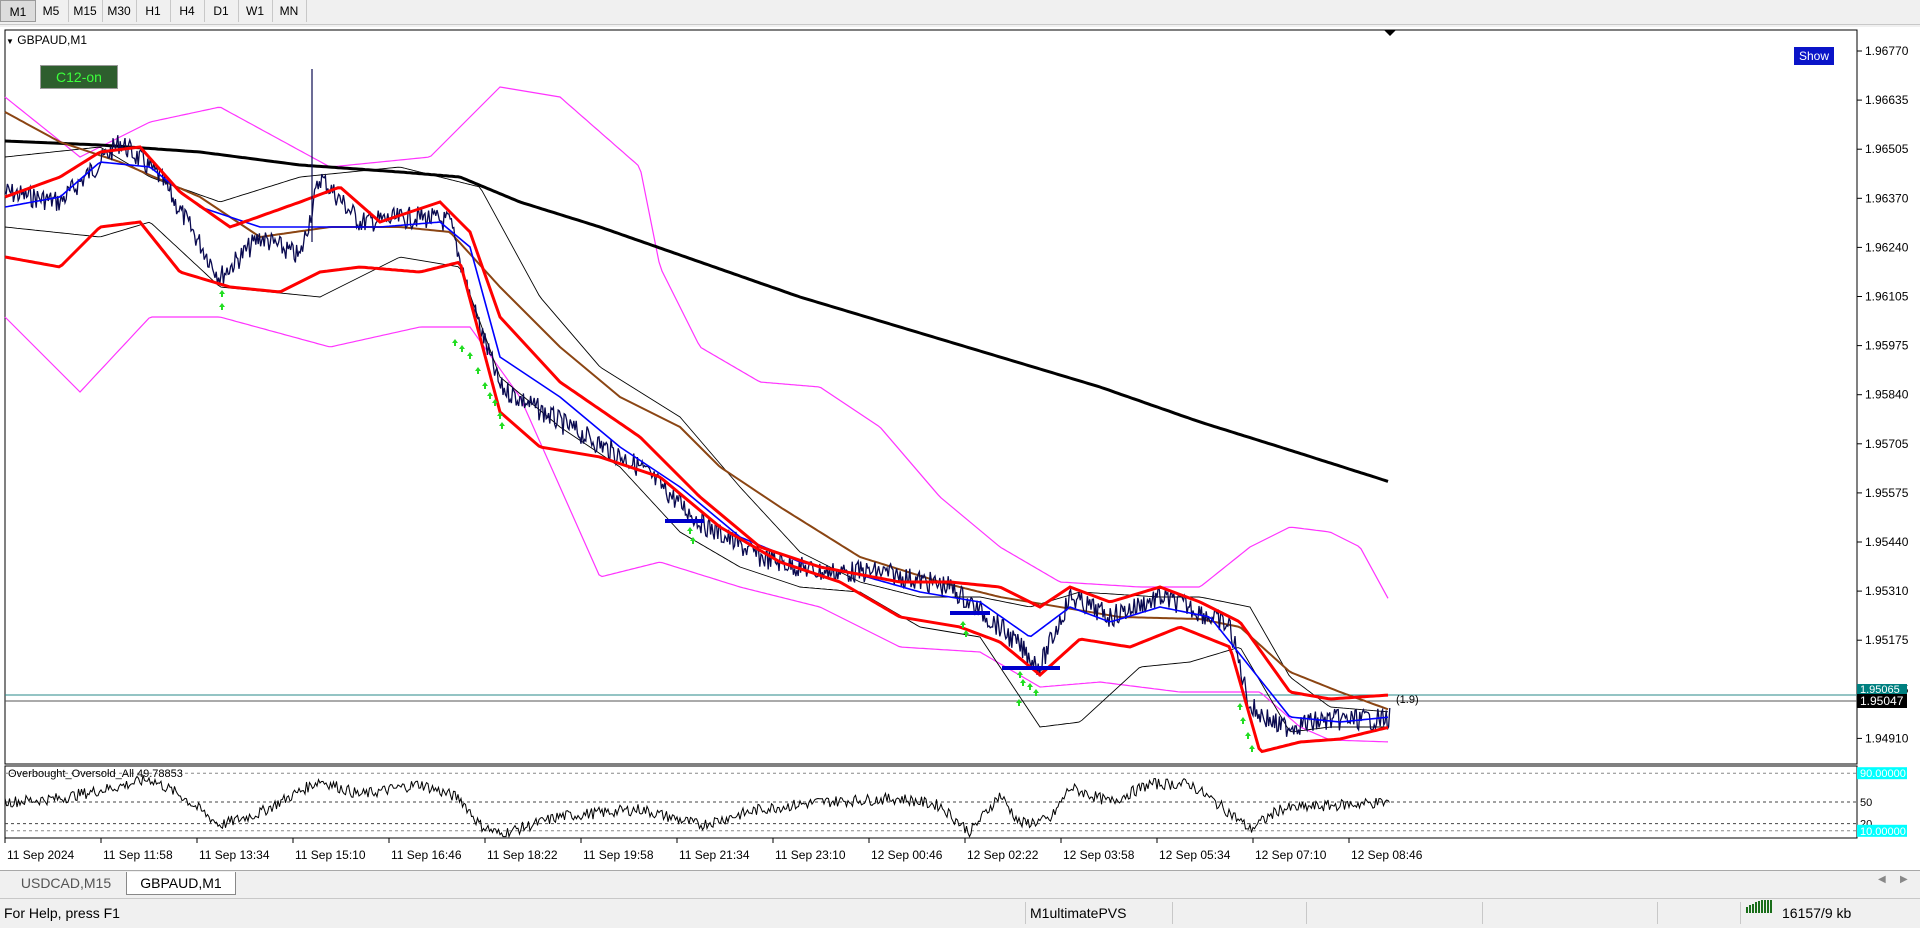 Image resolution: width=1920 pixels, height=928 pixels. I want to click on price-tick-label: 1.96370, so click(1887, 198).